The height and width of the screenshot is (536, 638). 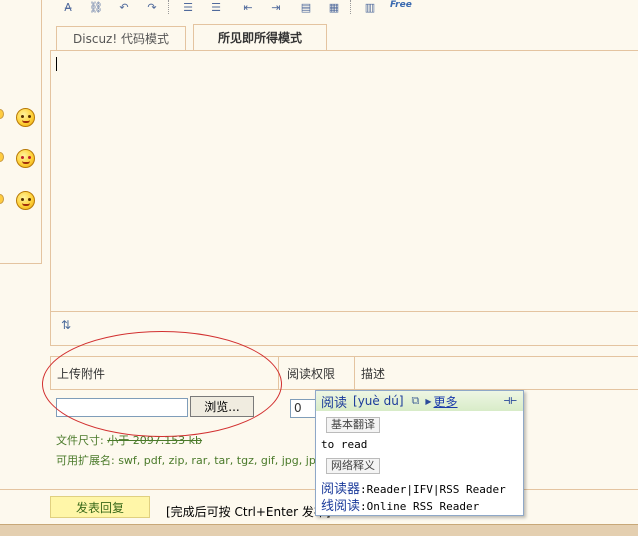 What do you see at coordinates (306, 7) in the screenshot?
I see `align-icon: ▤` at bounding box center [306, 7].